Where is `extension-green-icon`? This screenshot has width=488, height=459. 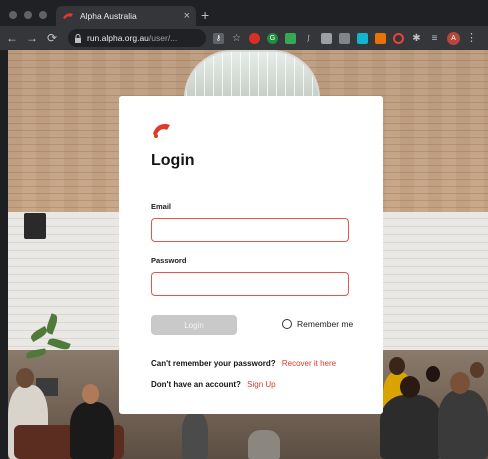 extension-green-icon is located at coordinates (290, 38).